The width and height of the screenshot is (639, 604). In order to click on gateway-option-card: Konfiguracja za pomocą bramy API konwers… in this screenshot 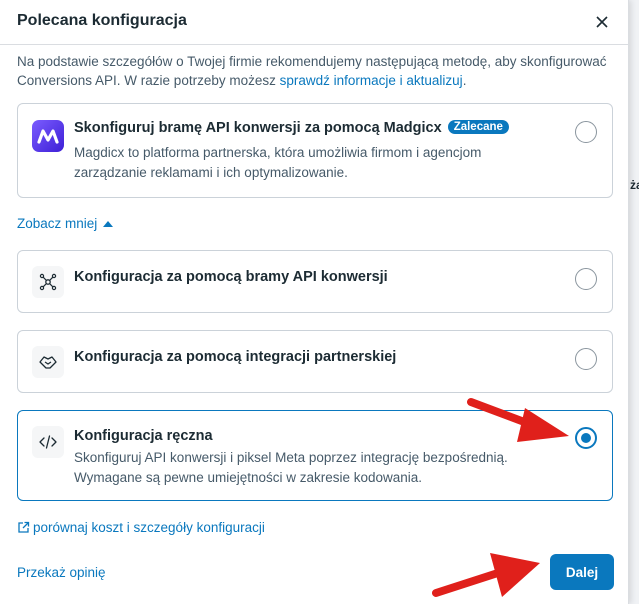, I will do `click(315, 281)`.